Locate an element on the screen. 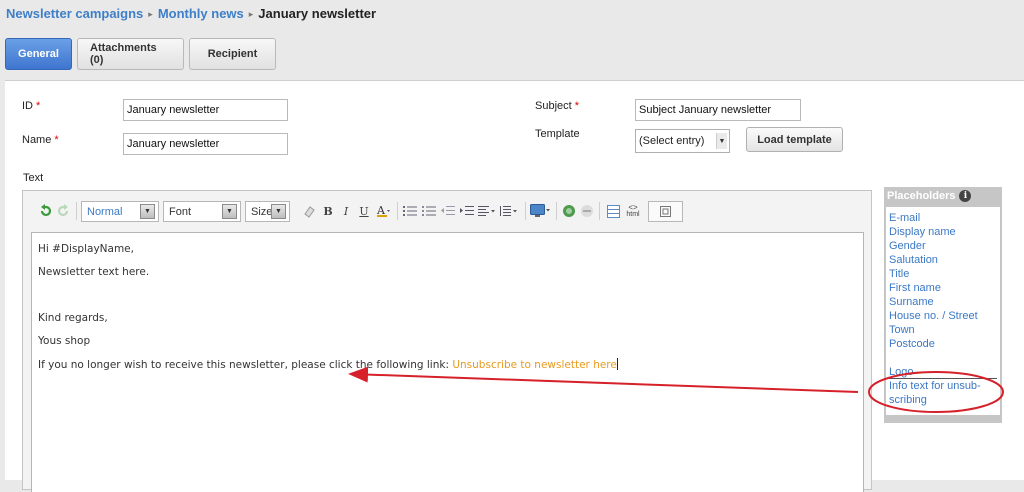 The height and width of the screenshot is (492, 1024). editor-line-regards: Kind regards, is located at coordinates (73, 318).